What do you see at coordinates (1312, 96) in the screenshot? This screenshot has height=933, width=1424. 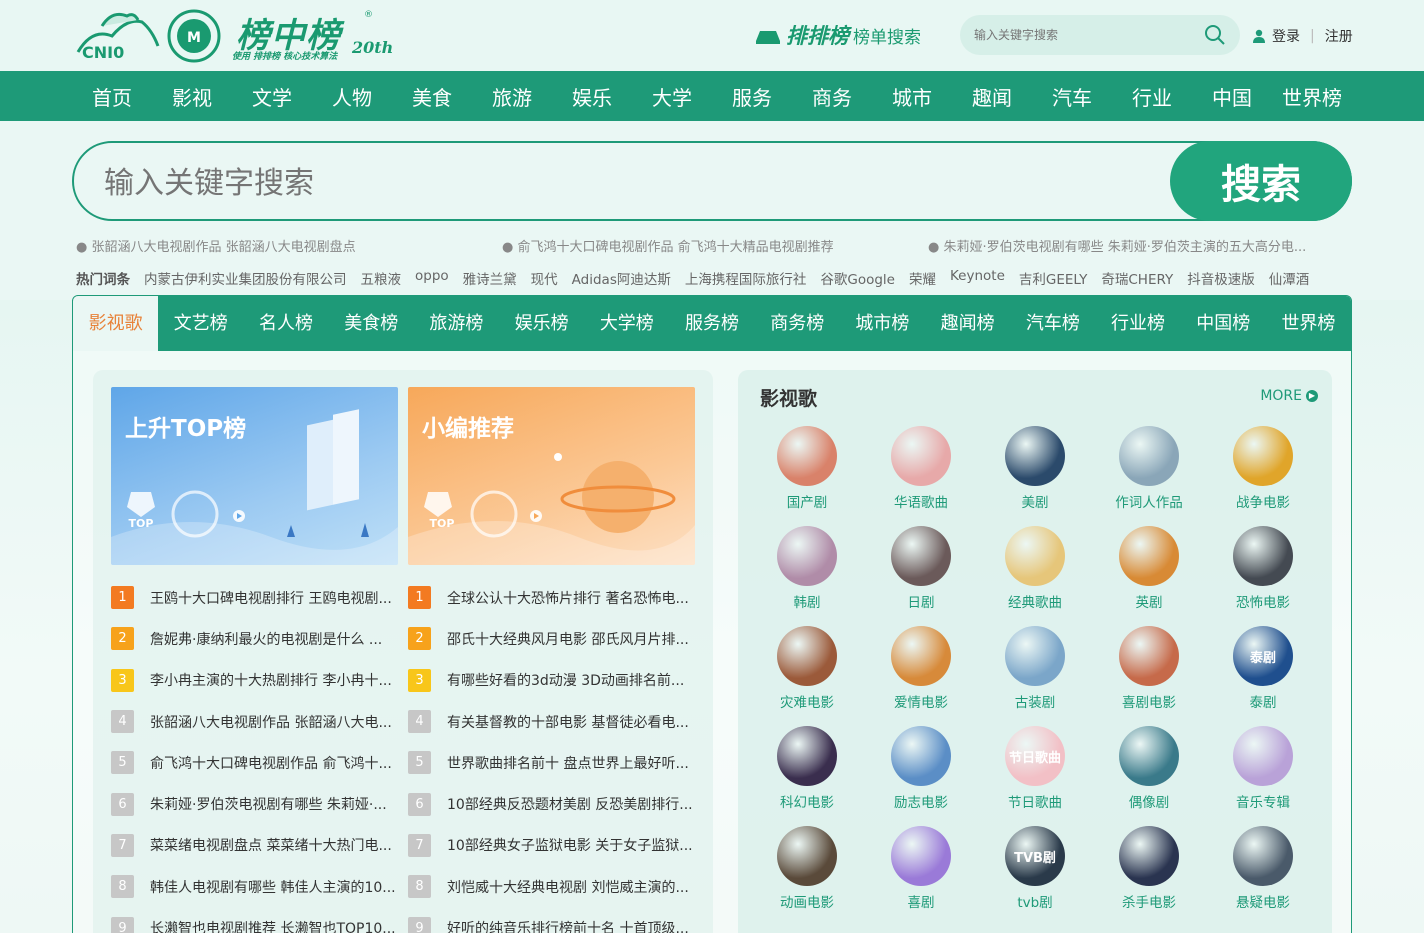 I see `nav-item-world: 世界榜` at bounding box center [1312, 96].